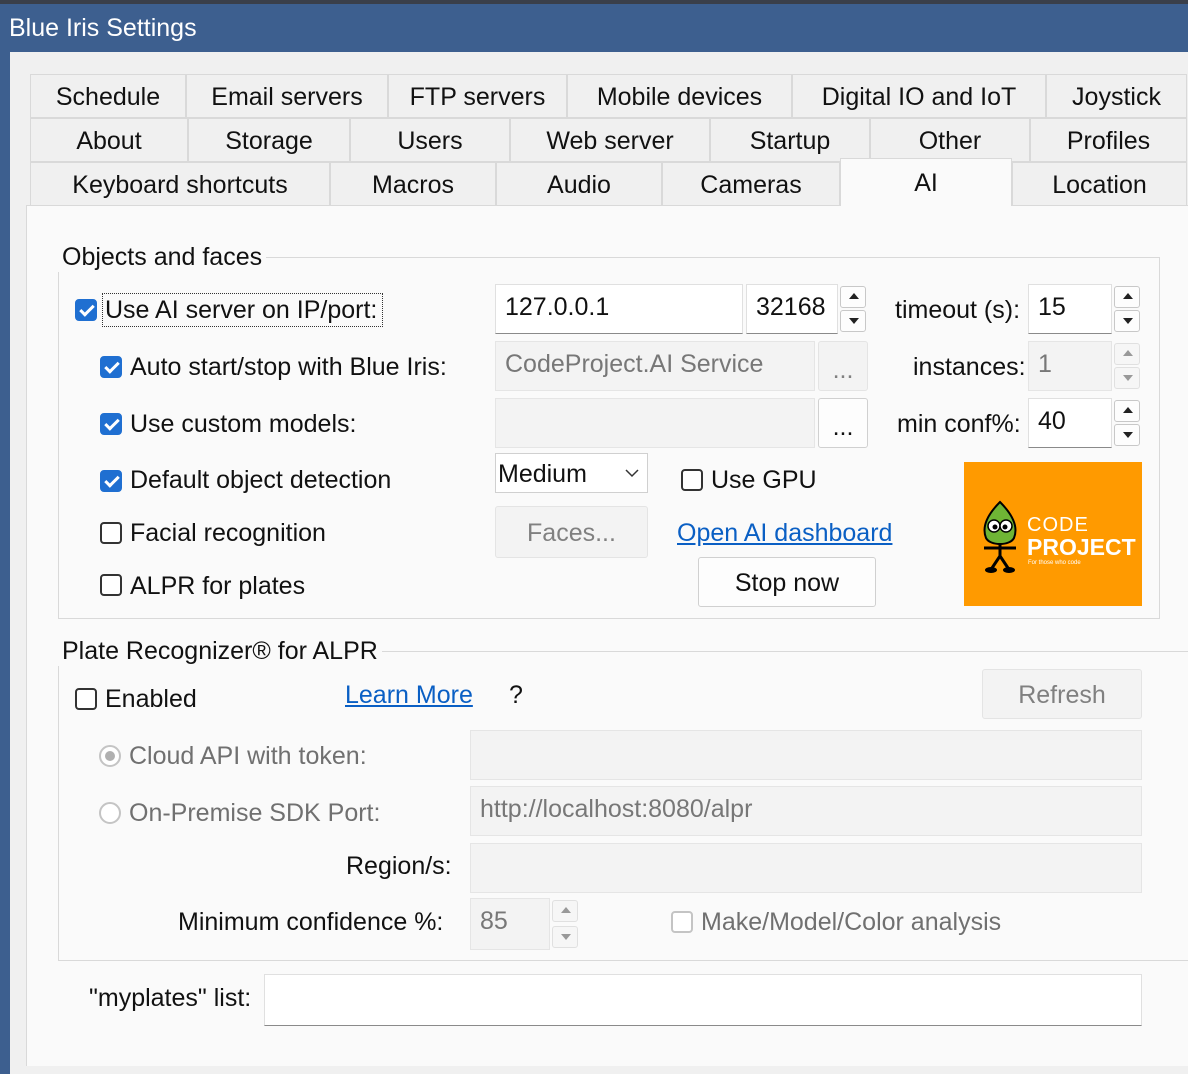  I want to click on tab-ai: AI, so click(926, 182).